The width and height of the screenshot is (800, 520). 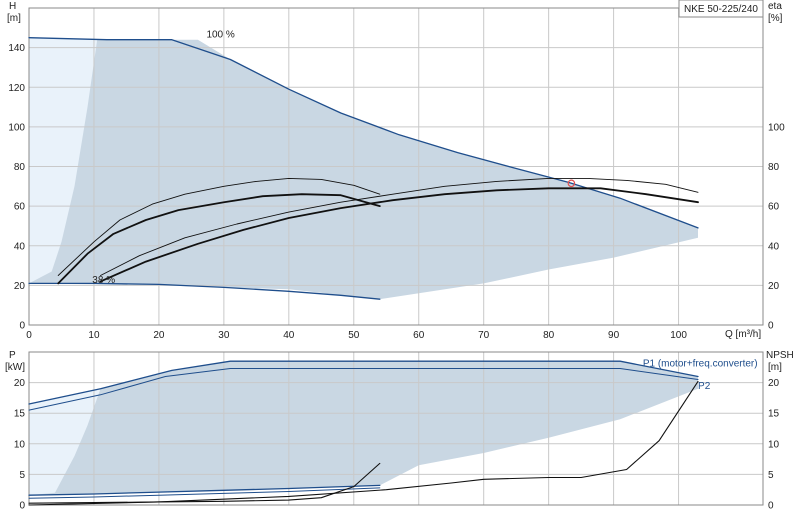 What do you see at coordinates (16, 127) in the screenshot?
I see `y-tick-label: 100` at bounding box center [16, 127].